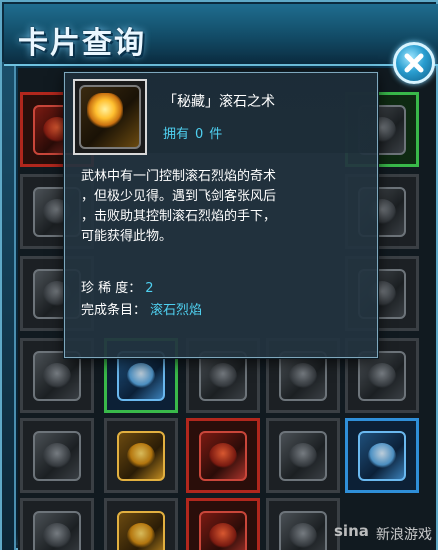 The height and width of the screenshot is (550, 438). What do you see at coordinates (82, 43) in the screenshot?
I see `window-title: 卡片查询` at bounding box center [82, 43].